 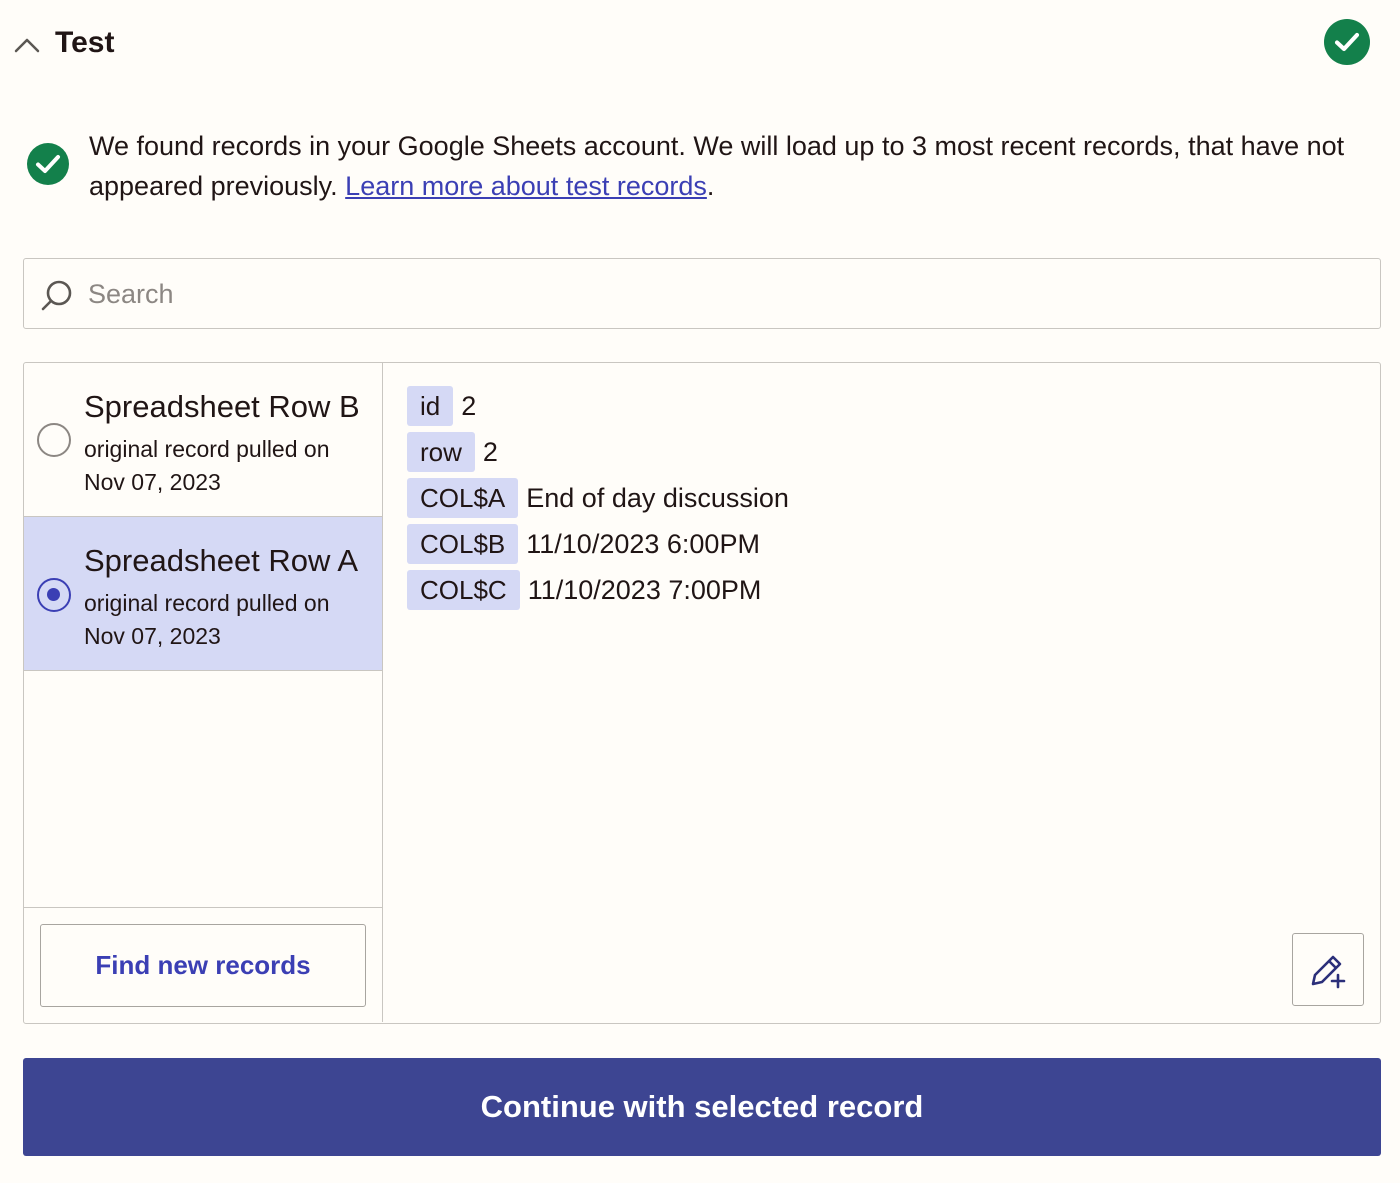 What do you see at coordinates (463, 498) in the screenshot?
I see `field-key: COL$A` at bounding box center [463, 498].